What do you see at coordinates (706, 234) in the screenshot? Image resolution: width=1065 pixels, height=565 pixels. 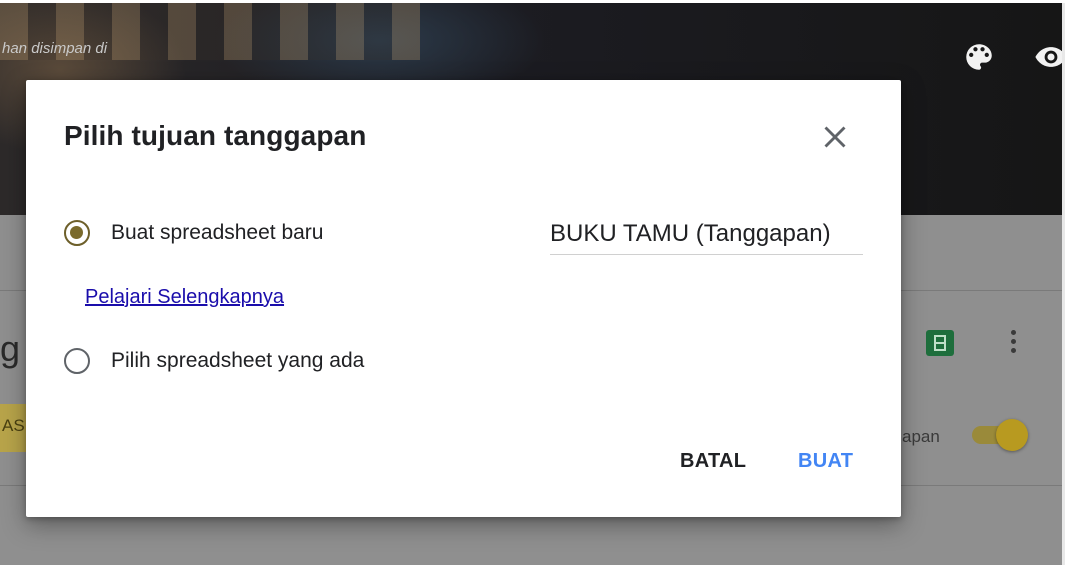 I see `spreadsheet-name-input` at bounding box center [706, 234].